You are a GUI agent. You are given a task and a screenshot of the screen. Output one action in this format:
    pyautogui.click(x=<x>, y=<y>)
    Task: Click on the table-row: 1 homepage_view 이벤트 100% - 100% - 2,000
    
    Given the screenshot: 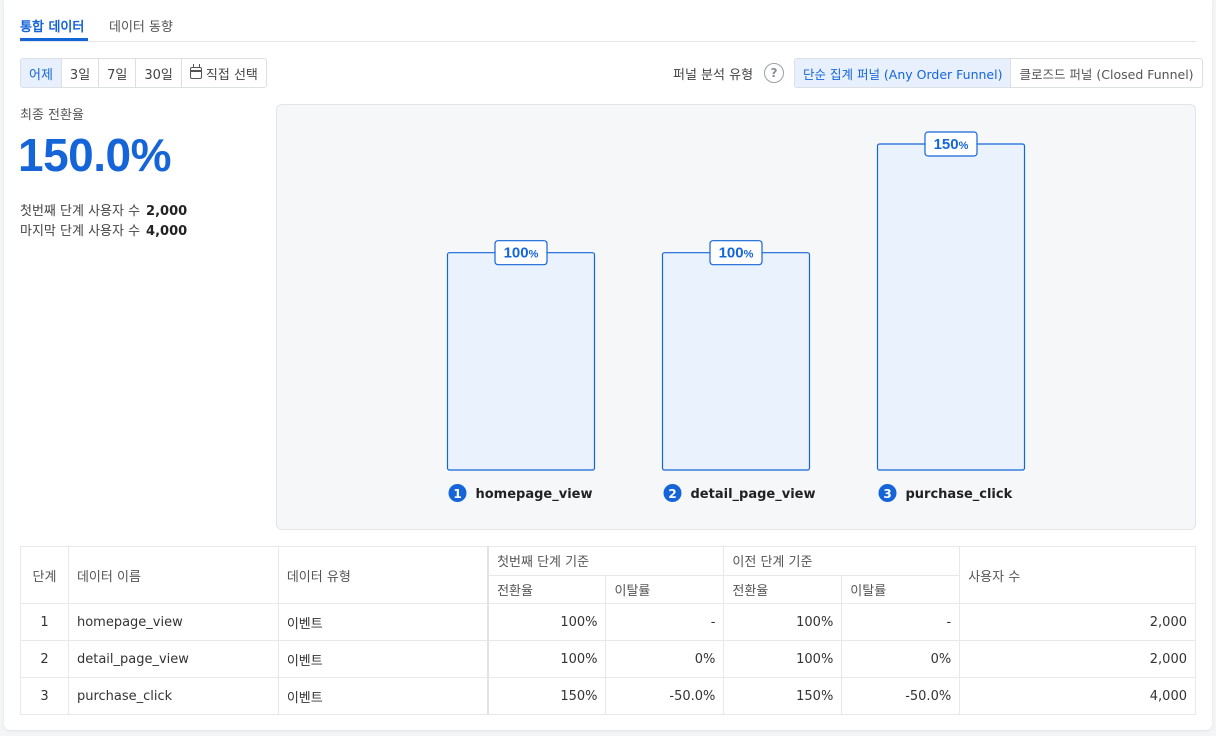 What is the action you would take?
    pyautogui.click(x=608, y=622)
    